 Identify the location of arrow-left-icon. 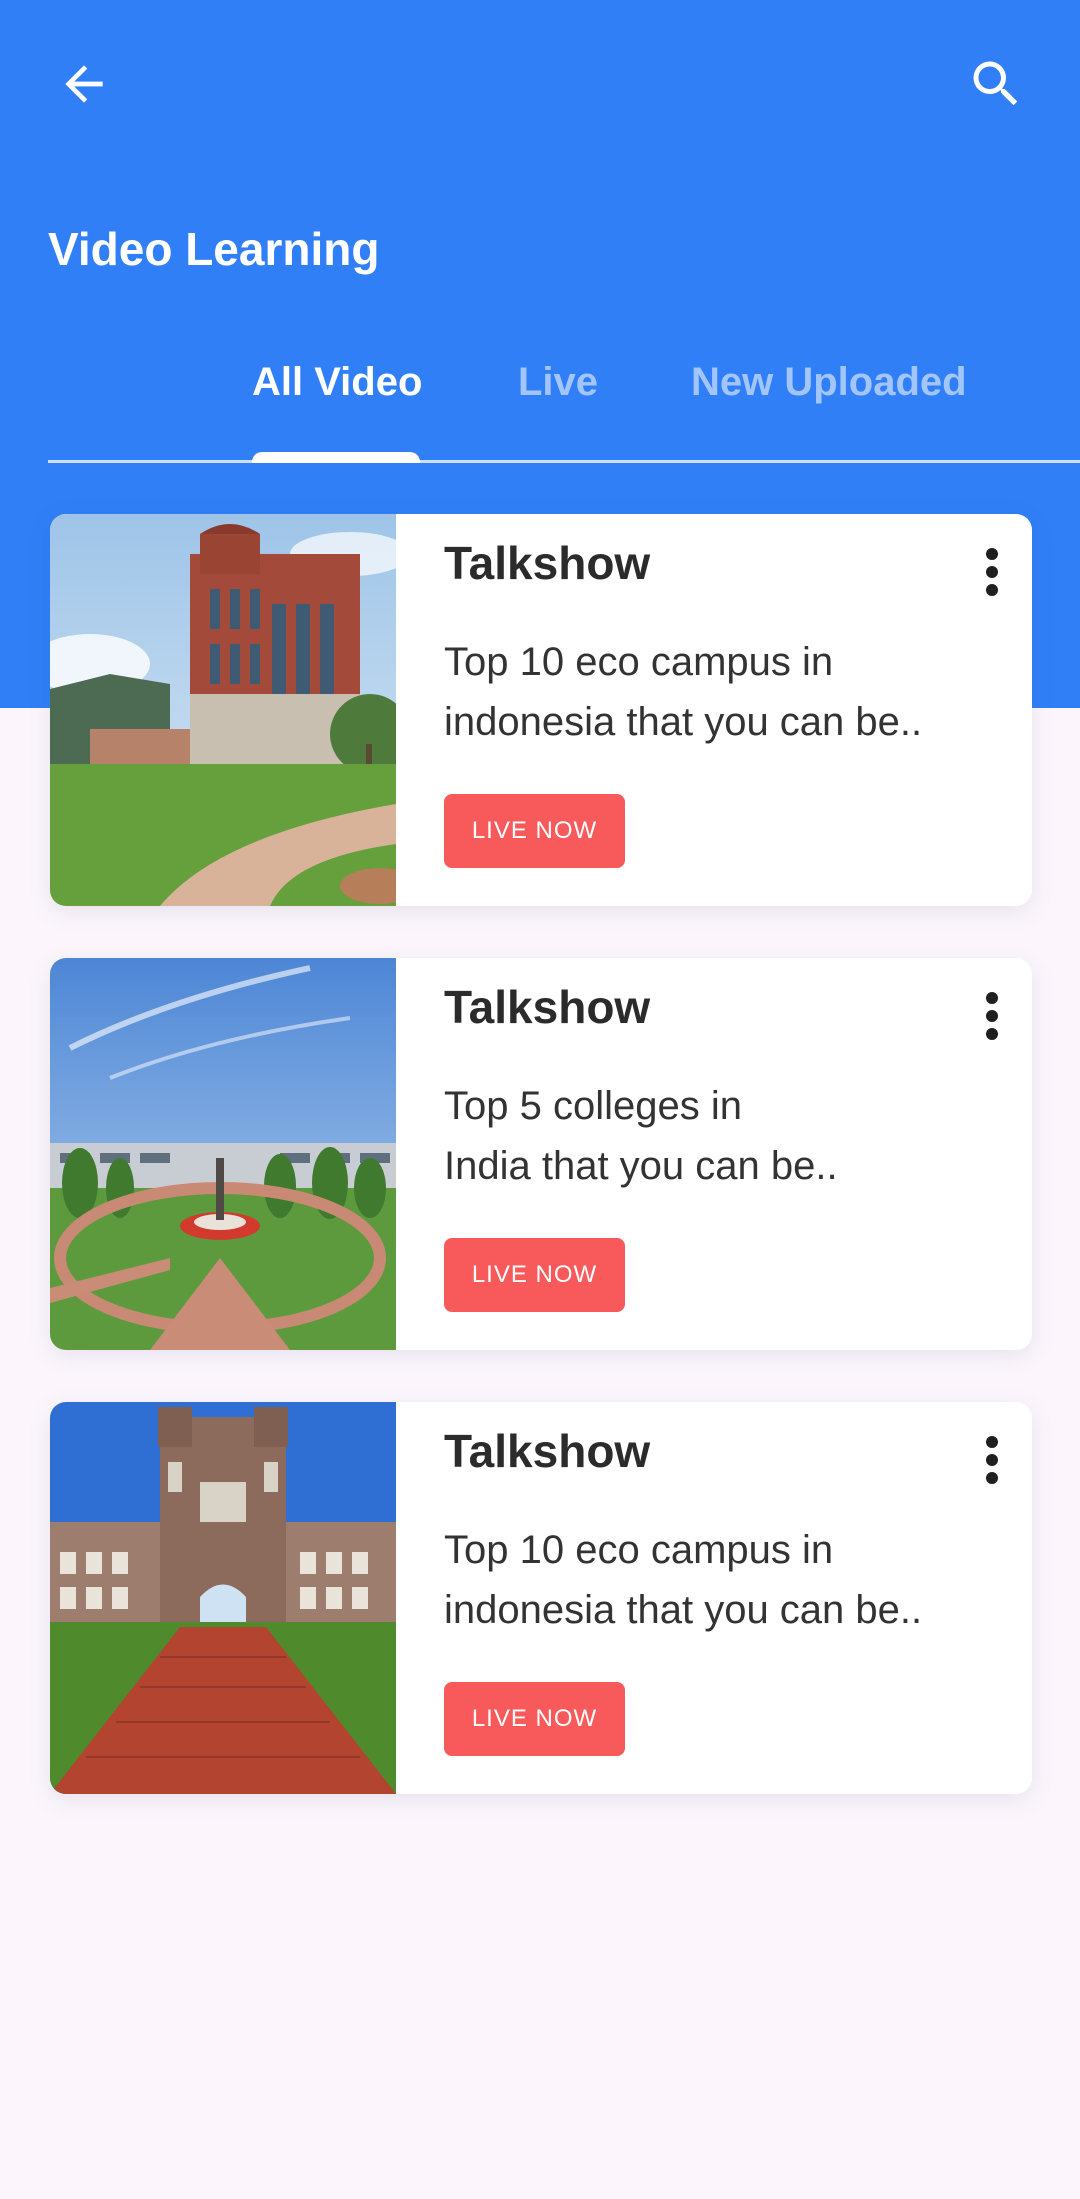
(84, 84).